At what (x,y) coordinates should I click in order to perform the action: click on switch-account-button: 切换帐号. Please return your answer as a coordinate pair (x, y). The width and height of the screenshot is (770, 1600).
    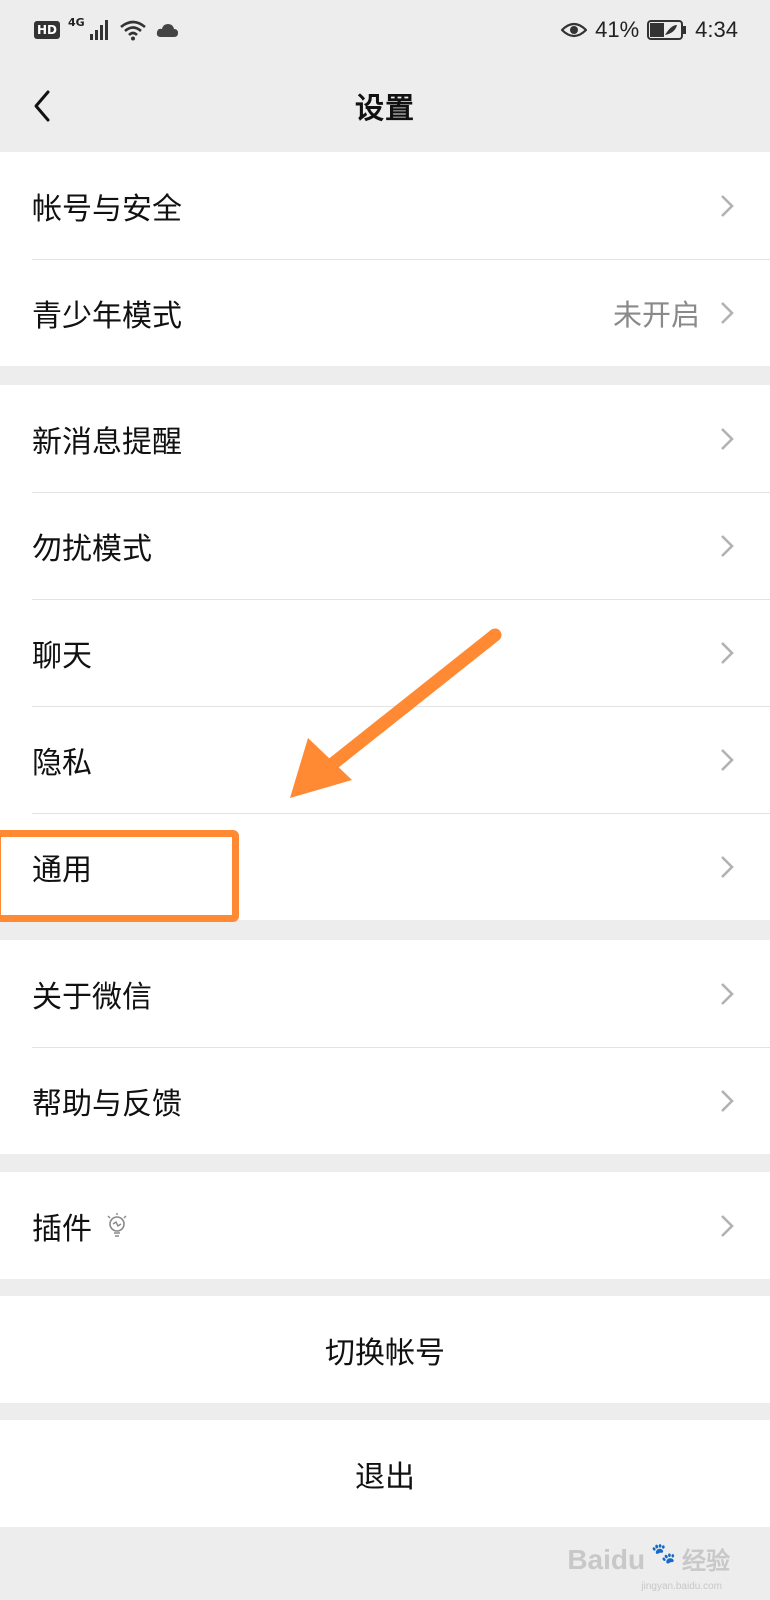
    Looking at the image, I should click on (385, 1349).